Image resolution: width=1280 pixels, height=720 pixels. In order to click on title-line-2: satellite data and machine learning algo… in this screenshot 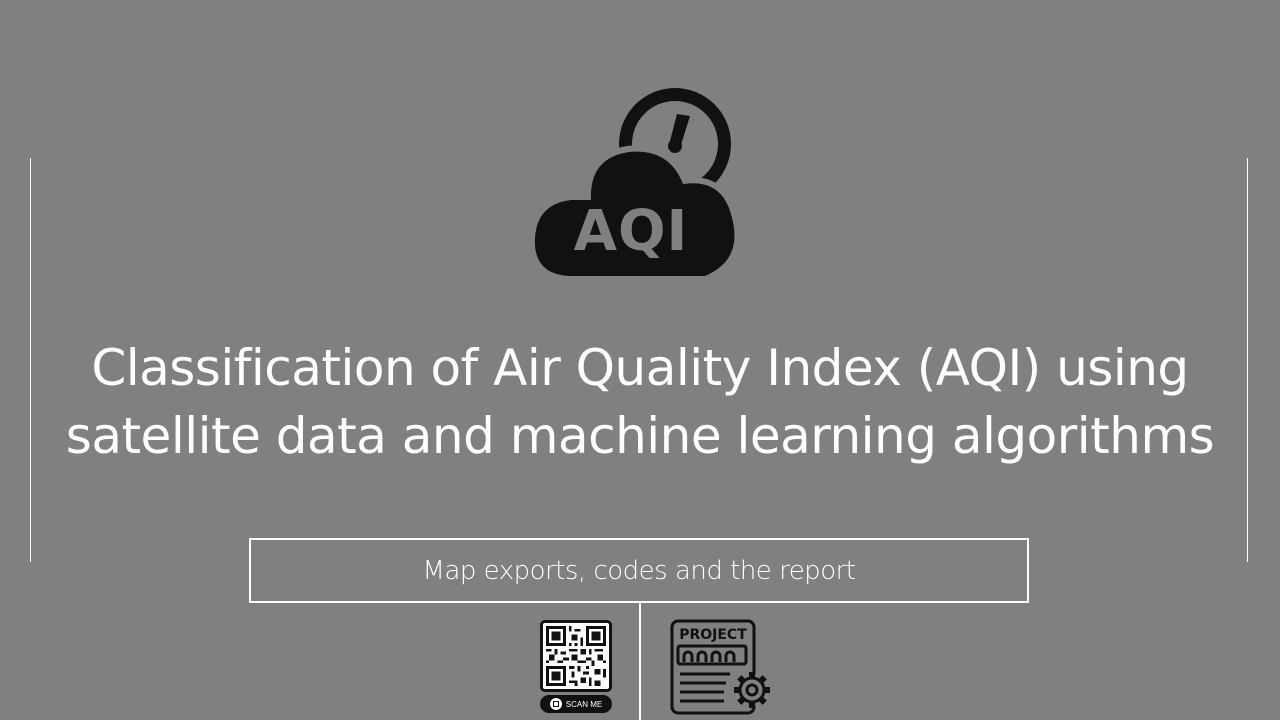, I will do `click(640, 436)`.